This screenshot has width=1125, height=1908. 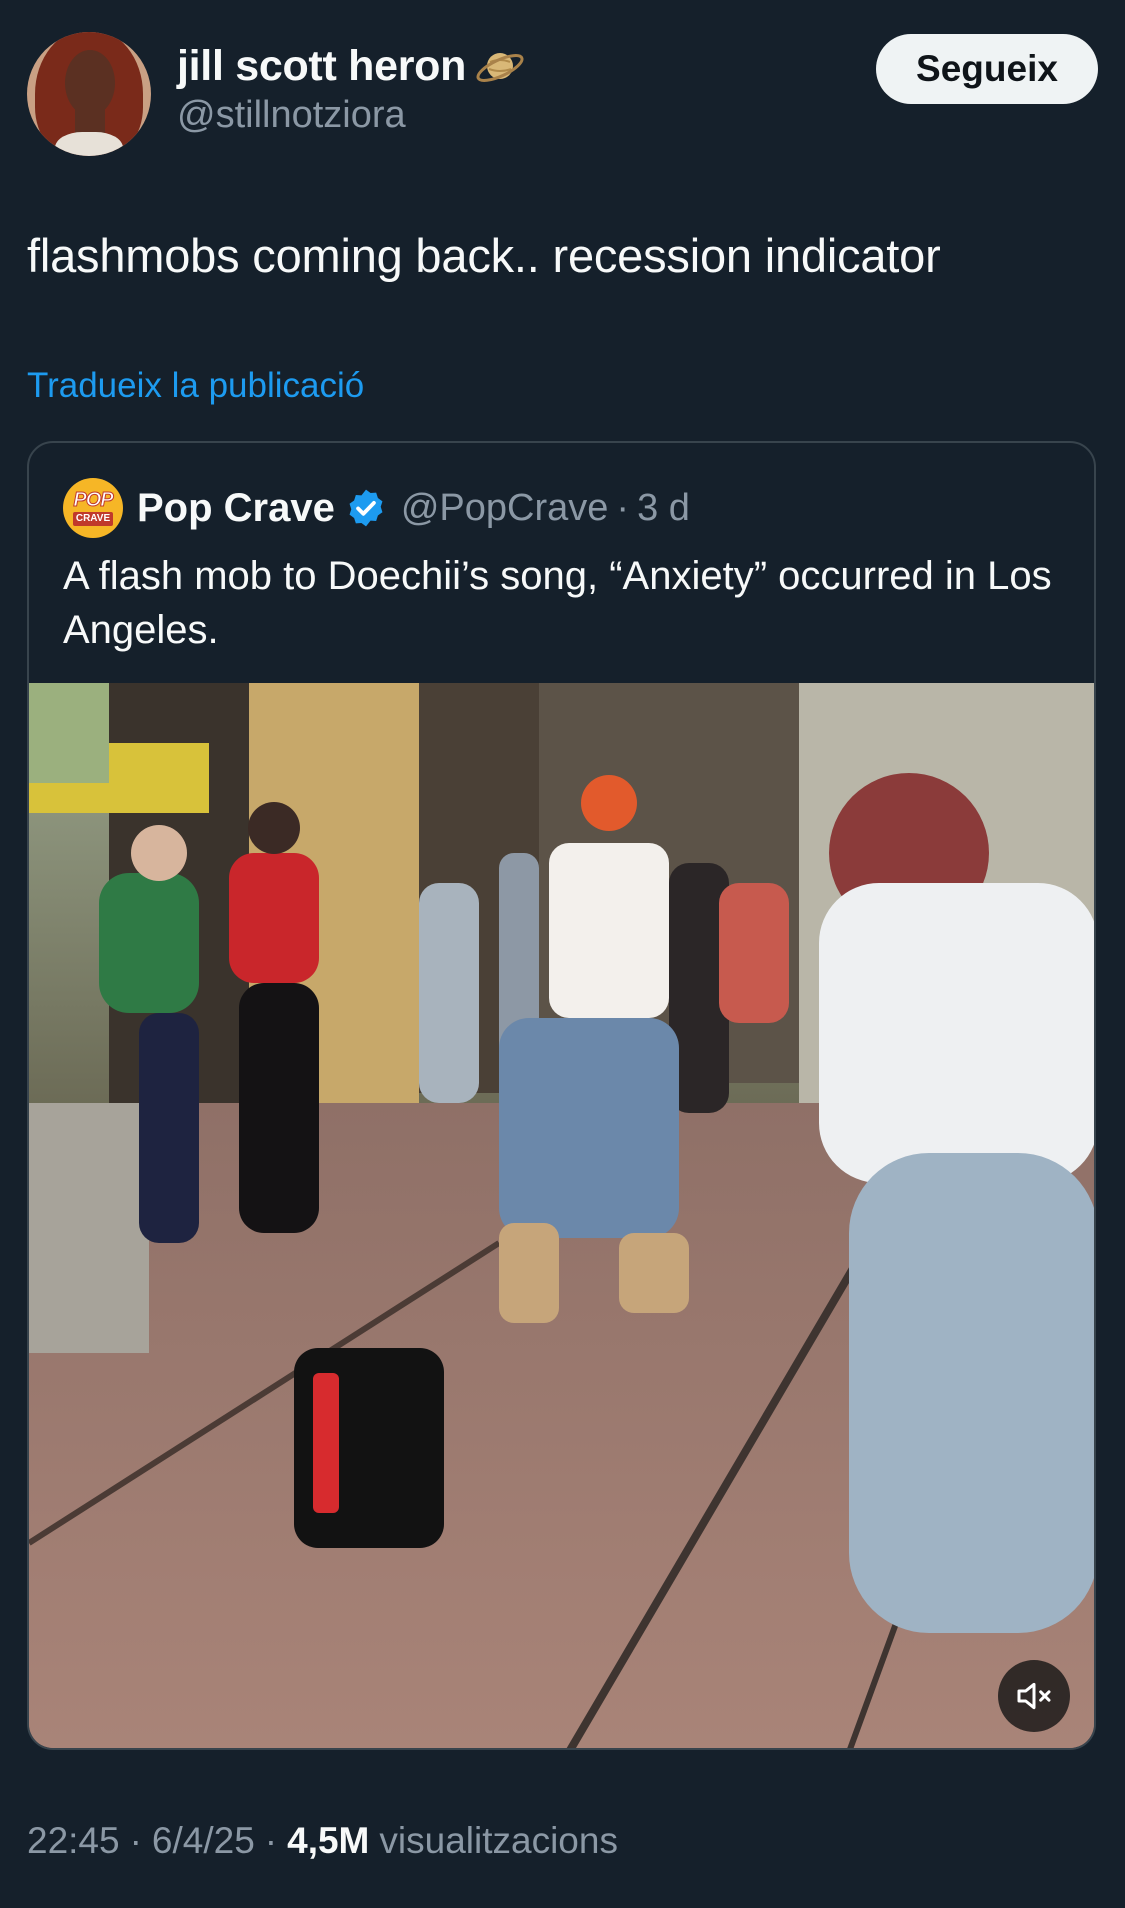 I want to click on author-name-row: jill scott heron, so click(x=351, y=66).